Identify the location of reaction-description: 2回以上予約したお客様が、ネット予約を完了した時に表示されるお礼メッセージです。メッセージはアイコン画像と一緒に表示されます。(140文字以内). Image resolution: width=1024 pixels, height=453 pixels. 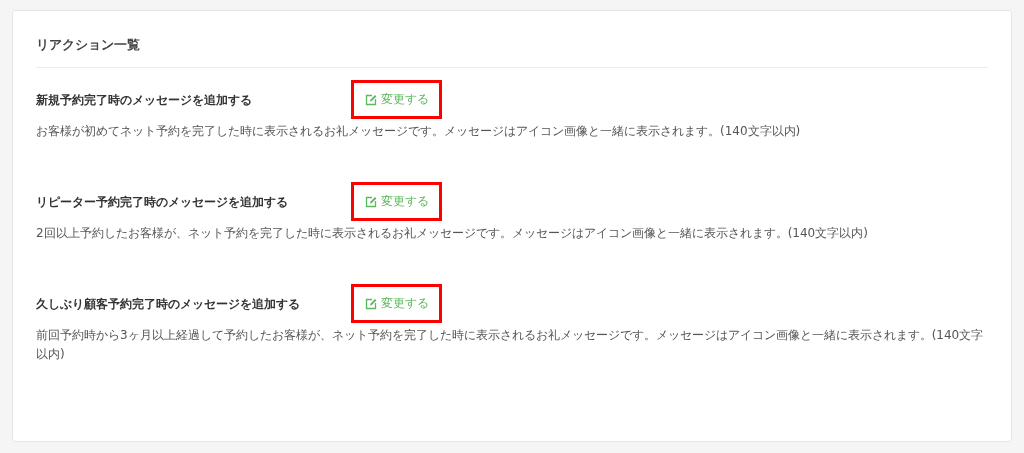
(452, 233).